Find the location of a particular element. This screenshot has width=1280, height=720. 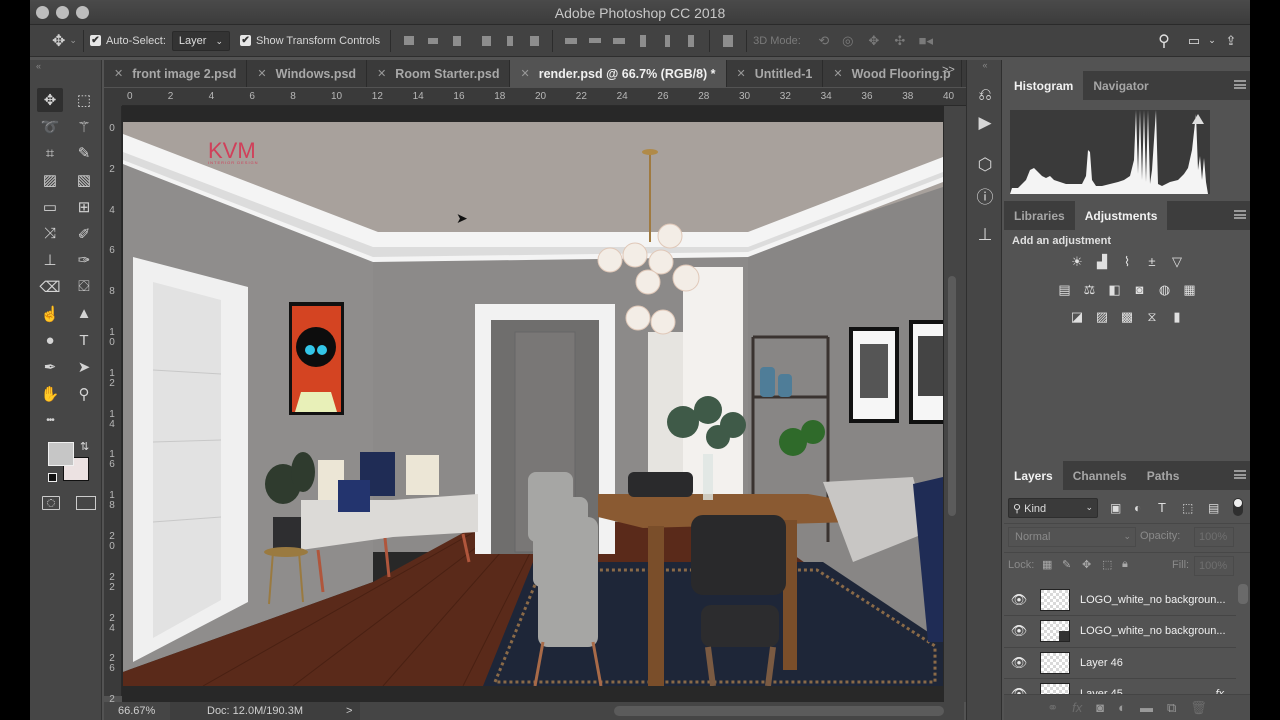

clone-source-icon: ⊥ is located at coordinates (985, 235).